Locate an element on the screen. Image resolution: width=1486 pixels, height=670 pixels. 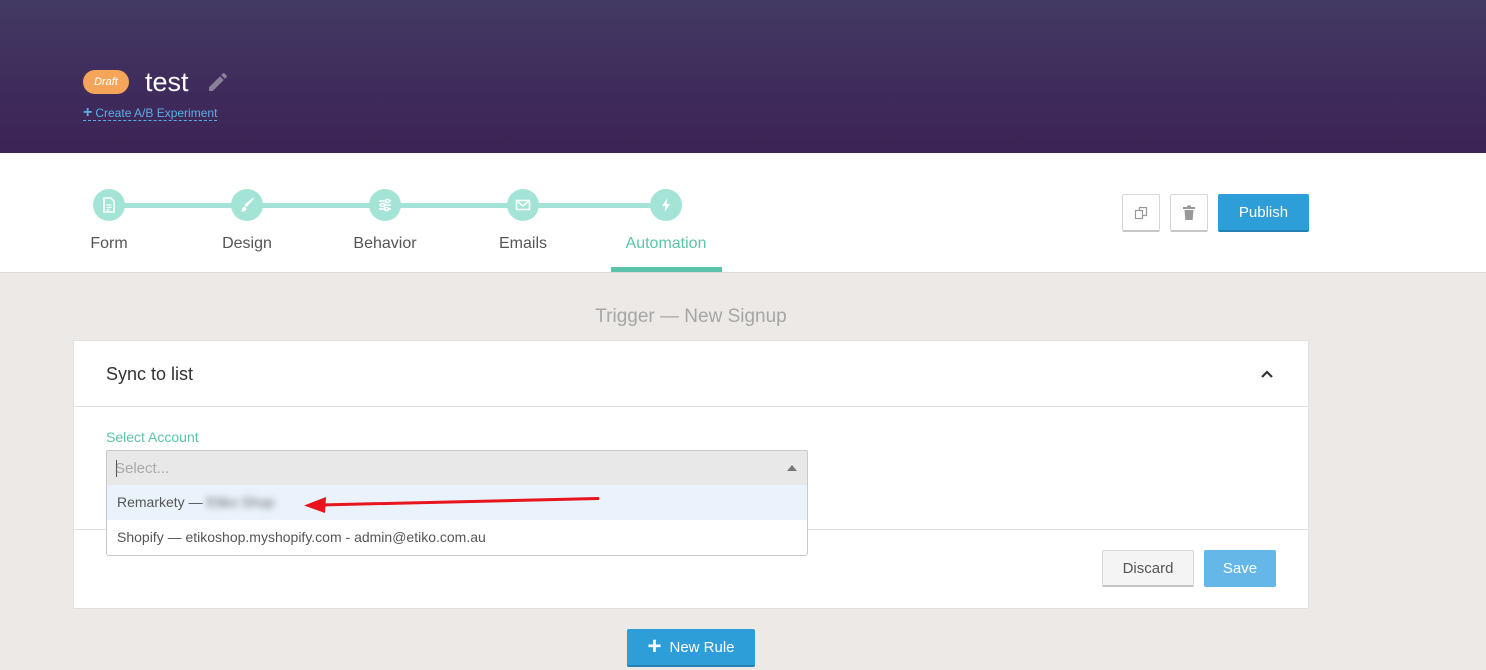
card-header: Sync to list is located at coordinates (691, 374).